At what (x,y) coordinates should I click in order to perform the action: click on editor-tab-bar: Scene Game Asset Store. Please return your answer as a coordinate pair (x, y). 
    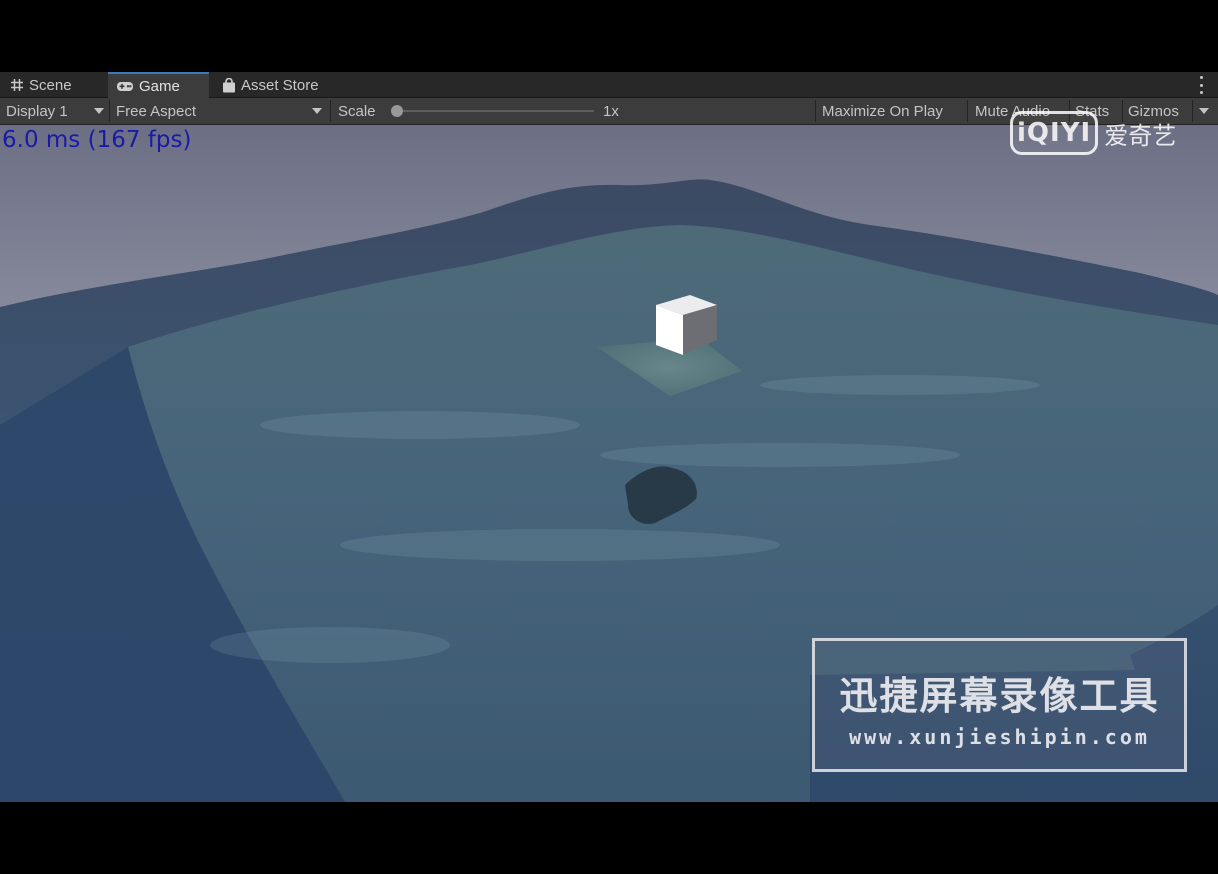
    Looking at the image, I should click on (609, 85).